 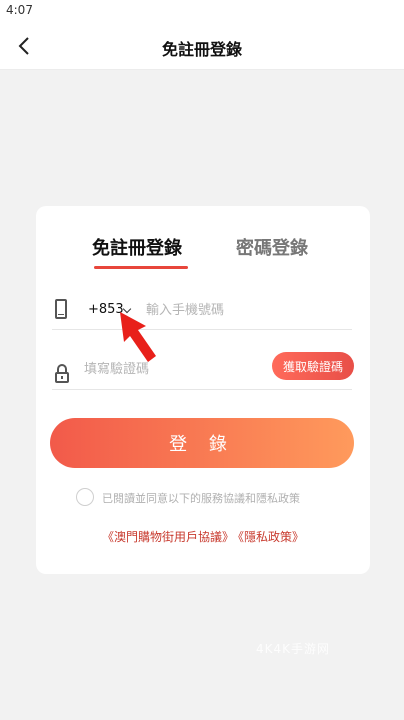 I want to click on agreement-row: 已閱讀並同意以下的服務協議和隱私政策, so click(x=216, y=498).